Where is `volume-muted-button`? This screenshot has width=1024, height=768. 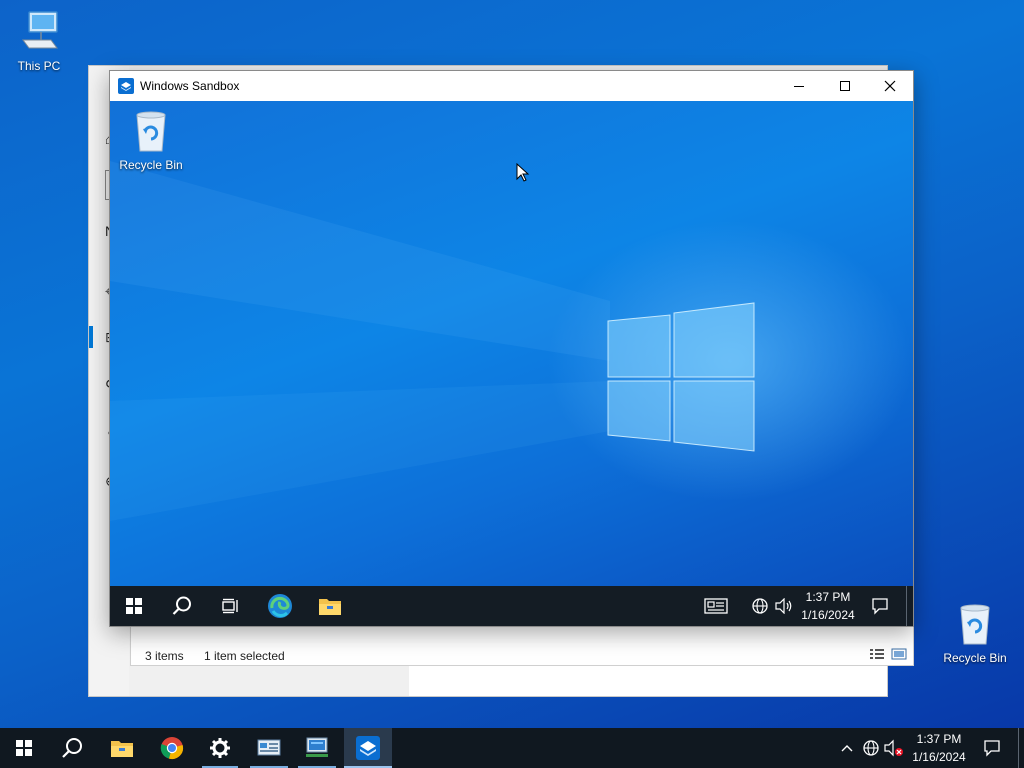
volume-muted-button is located at coordinates (894, 748).